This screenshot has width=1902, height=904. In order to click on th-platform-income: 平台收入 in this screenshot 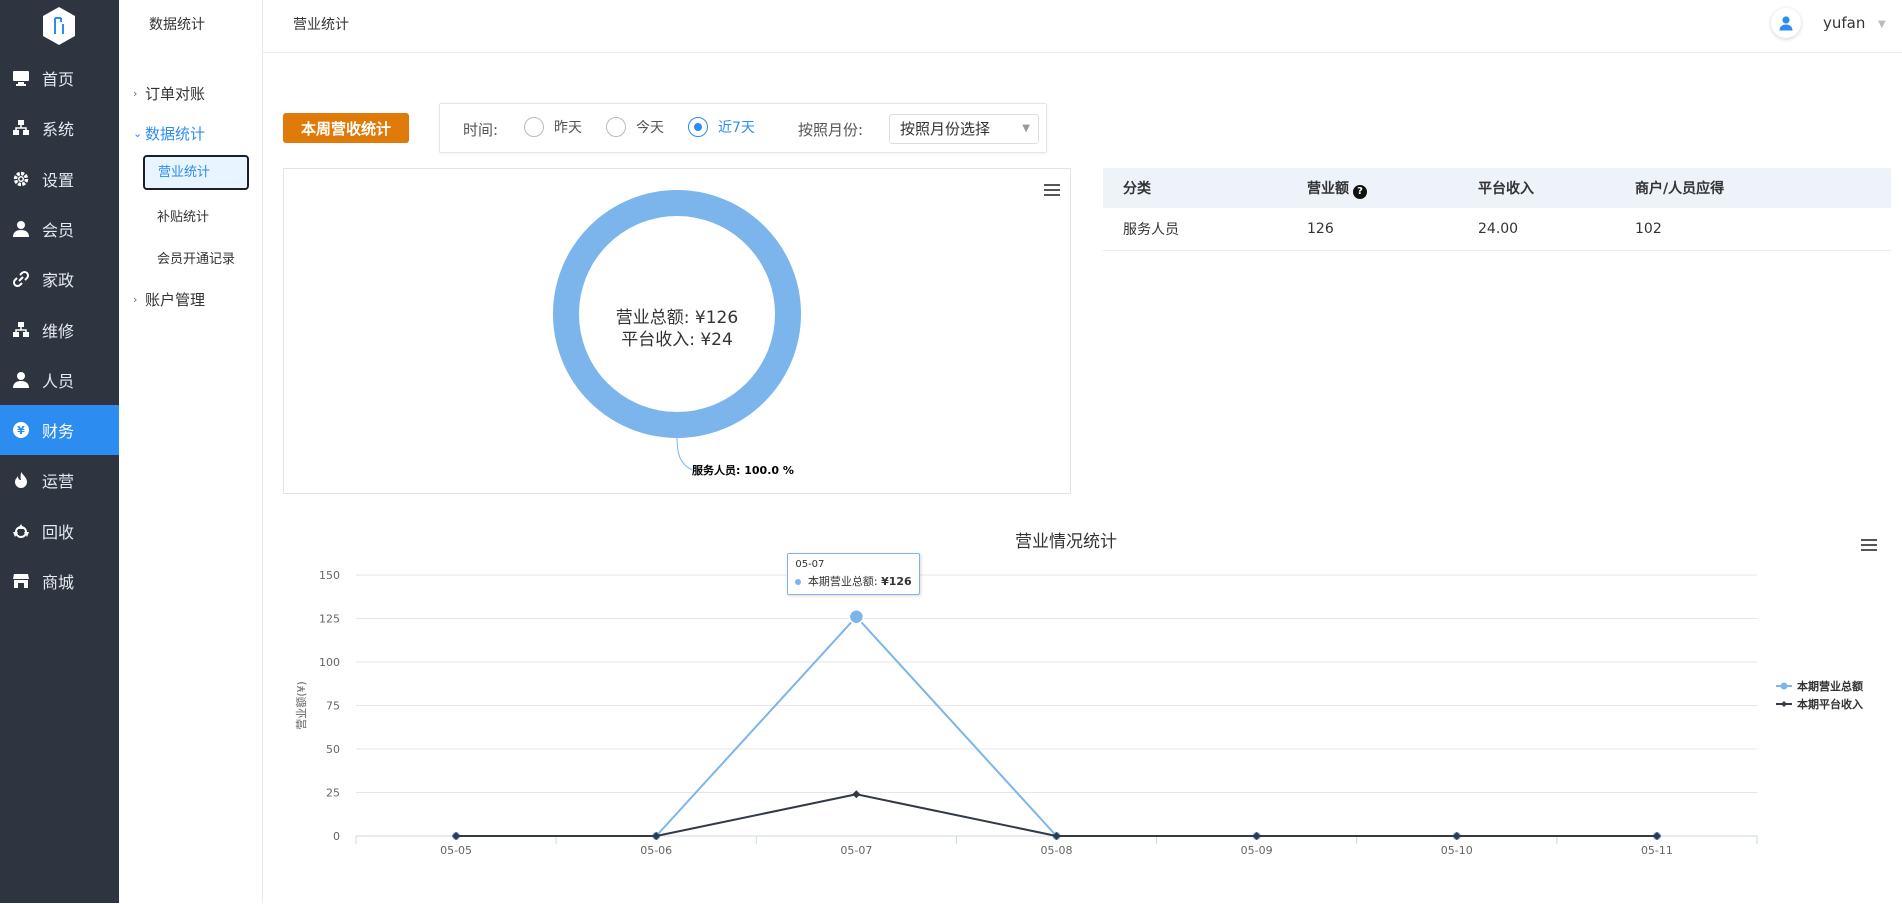, I will do `click(1536, 188)`.